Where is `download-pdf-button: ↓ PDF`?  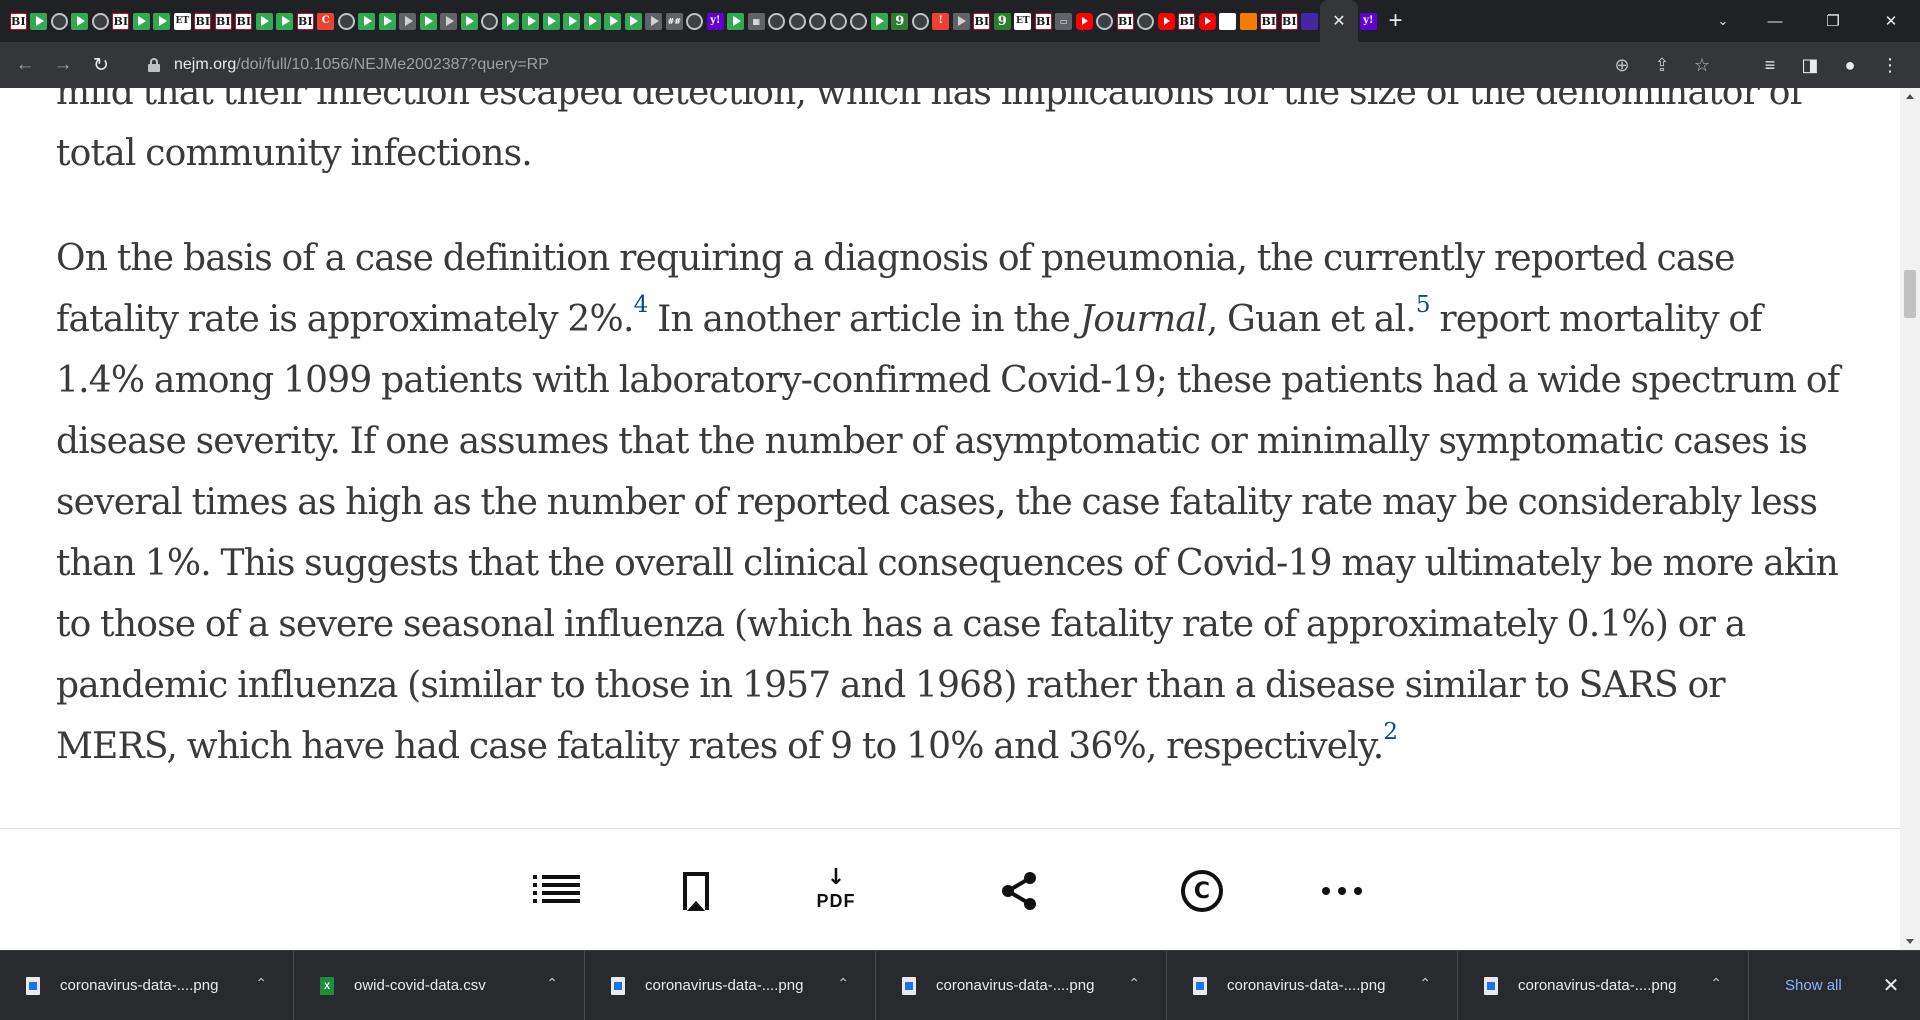
download-pdf-button: ↓ PDF is located at coordinates (836, 891).